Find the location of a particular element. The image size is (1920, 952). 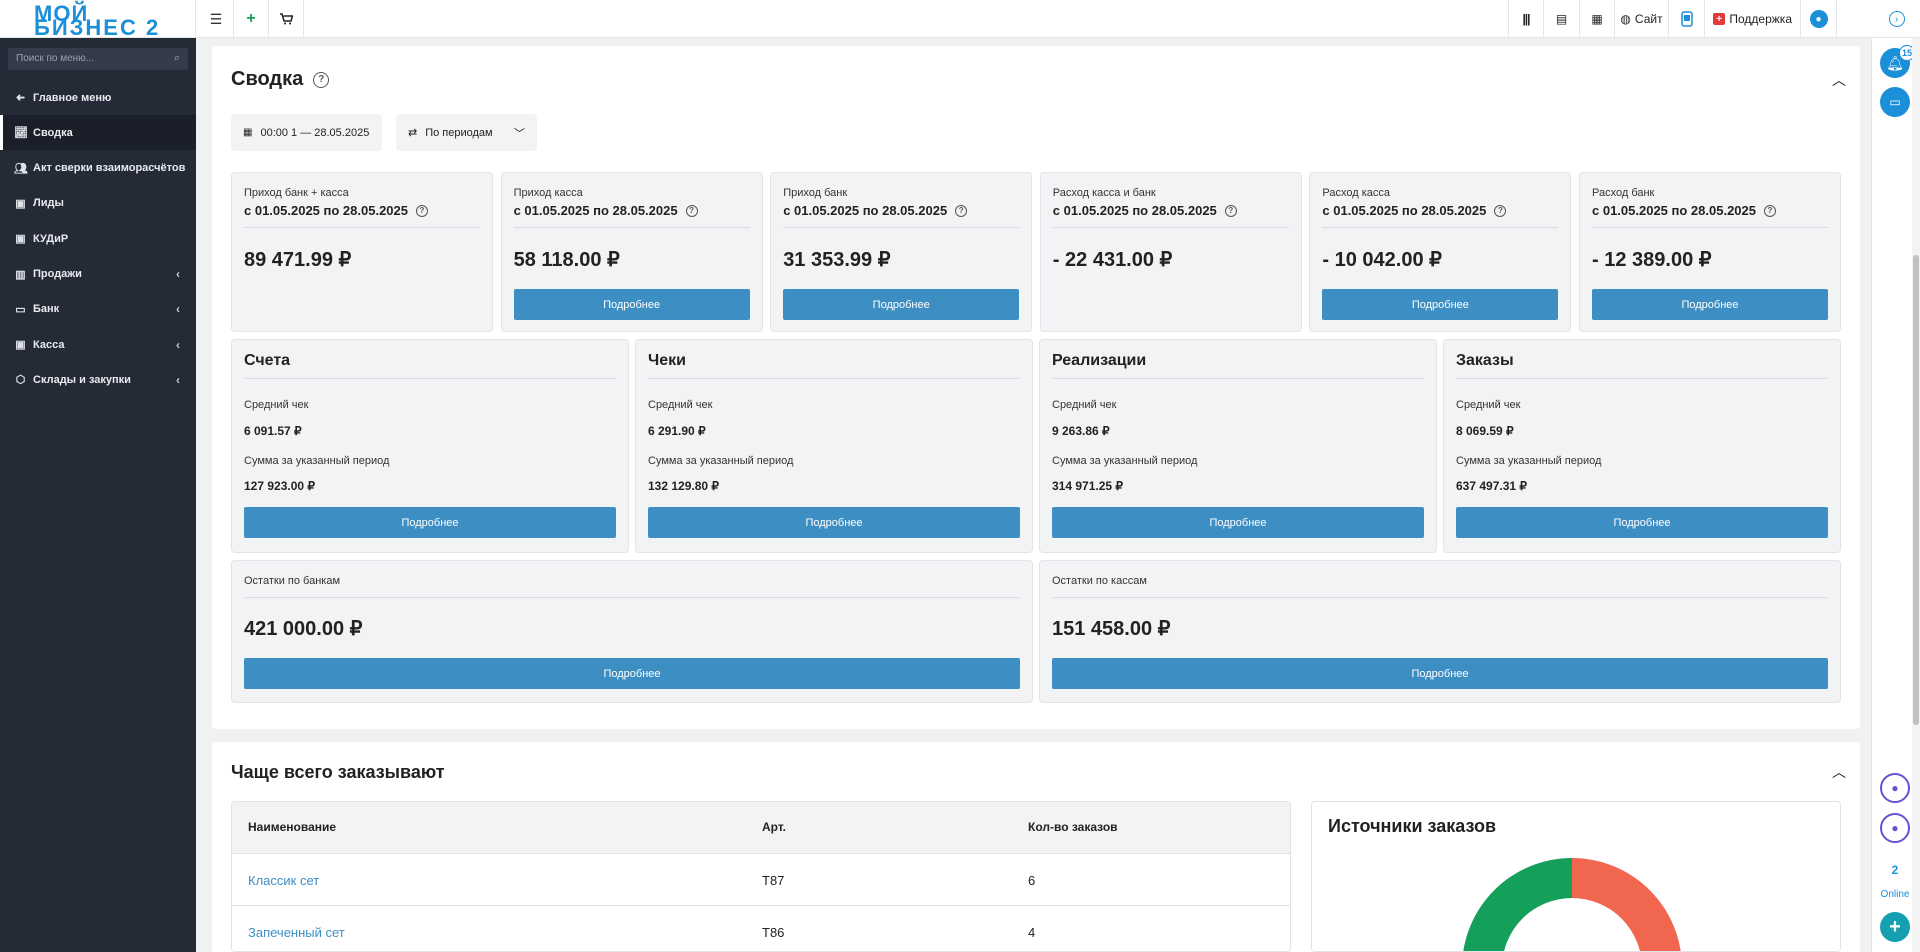

sidebar-search-input: Поиск по меню... ⌕ is located at coordinates (98, 59).